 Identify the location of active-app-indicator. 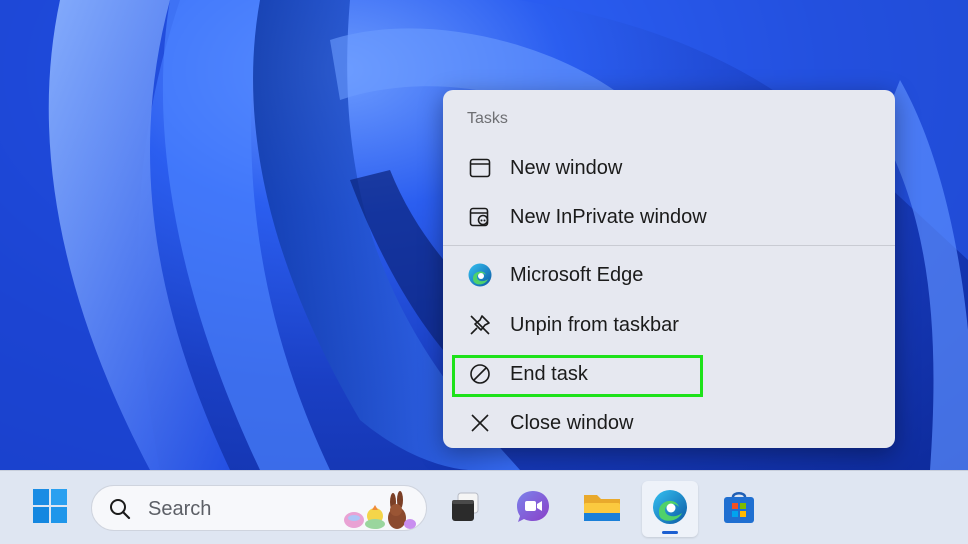
(670, 532).